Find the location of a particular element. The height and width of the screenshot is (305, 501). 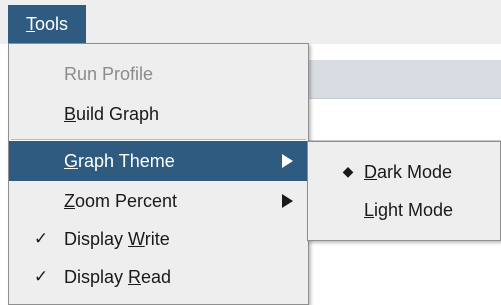

submenu-item-dark-mode: ◆ Dark Mode is located at coordinates (404, 172).